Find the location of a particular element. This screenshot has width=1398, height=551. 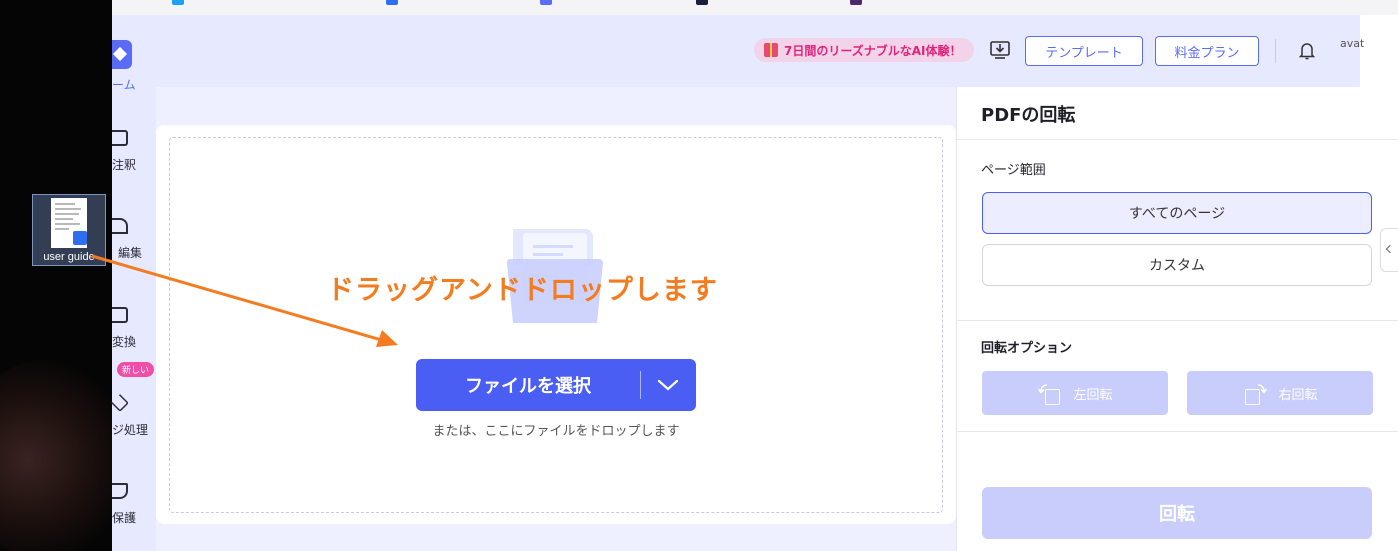

custom-range-option: カスタム is located at coordinates (1177, 265).